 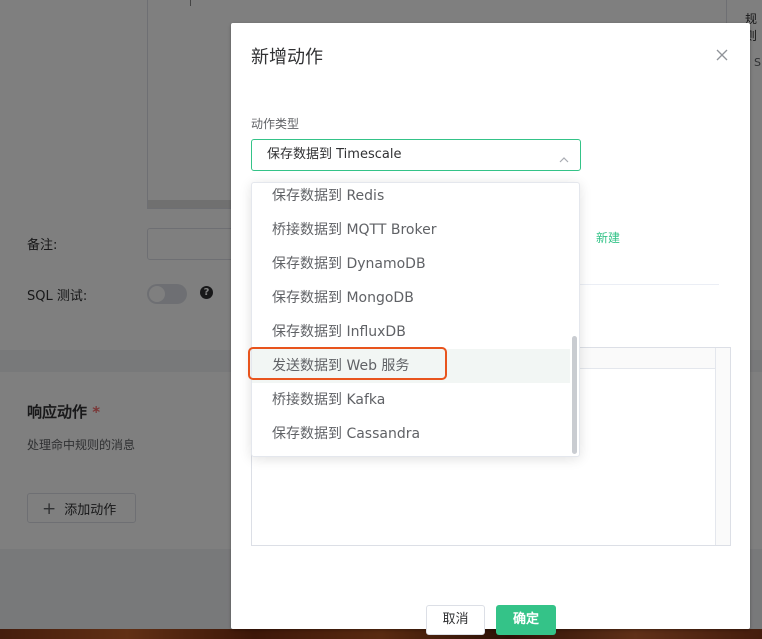 What do you see at coordinates (564, 156) in the screenshot?
I see `chevron-up-icon` at bounding box center [564, 156].